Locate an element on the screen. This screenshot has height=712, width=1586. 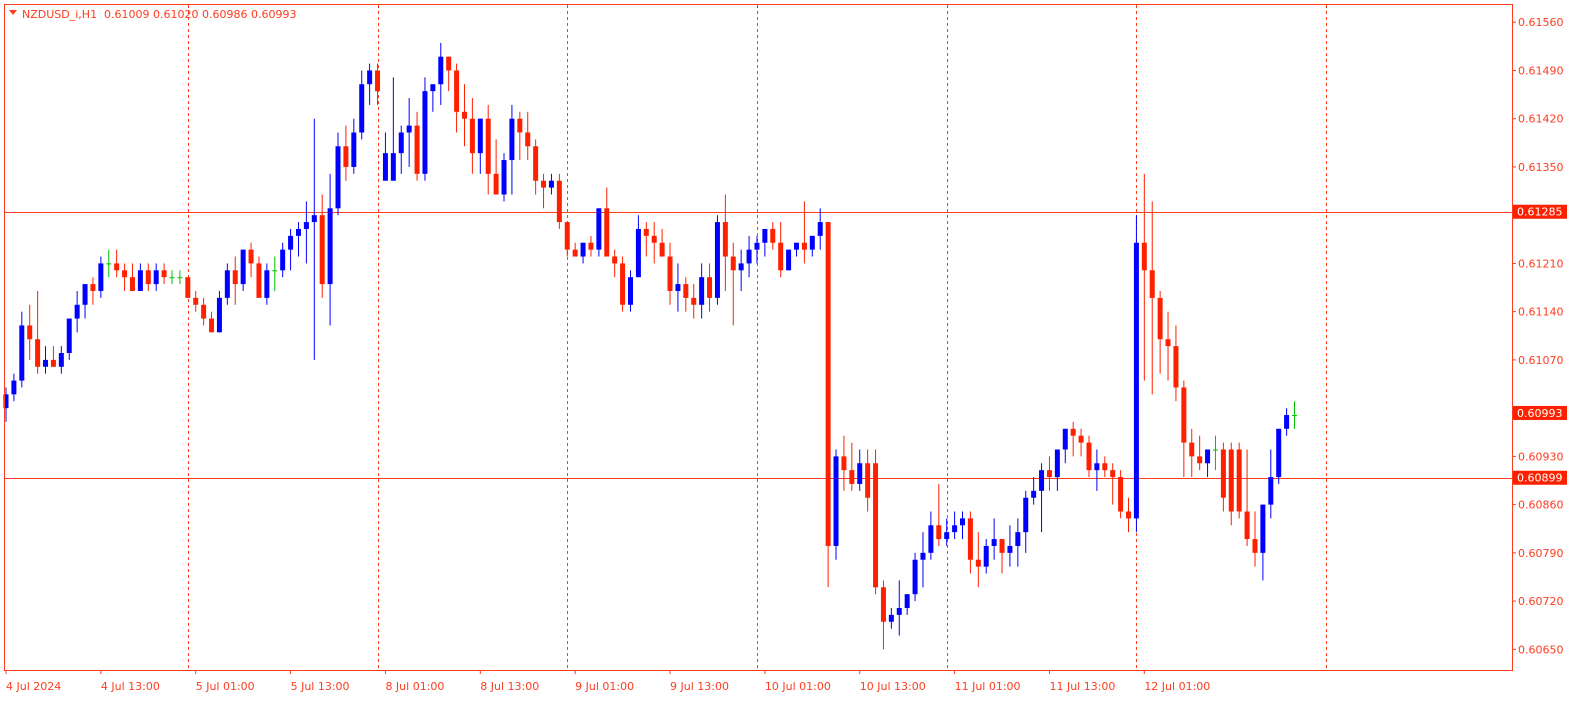
time-tick-label: 8 Jul 01:00 is located at coordinates (414, 686).